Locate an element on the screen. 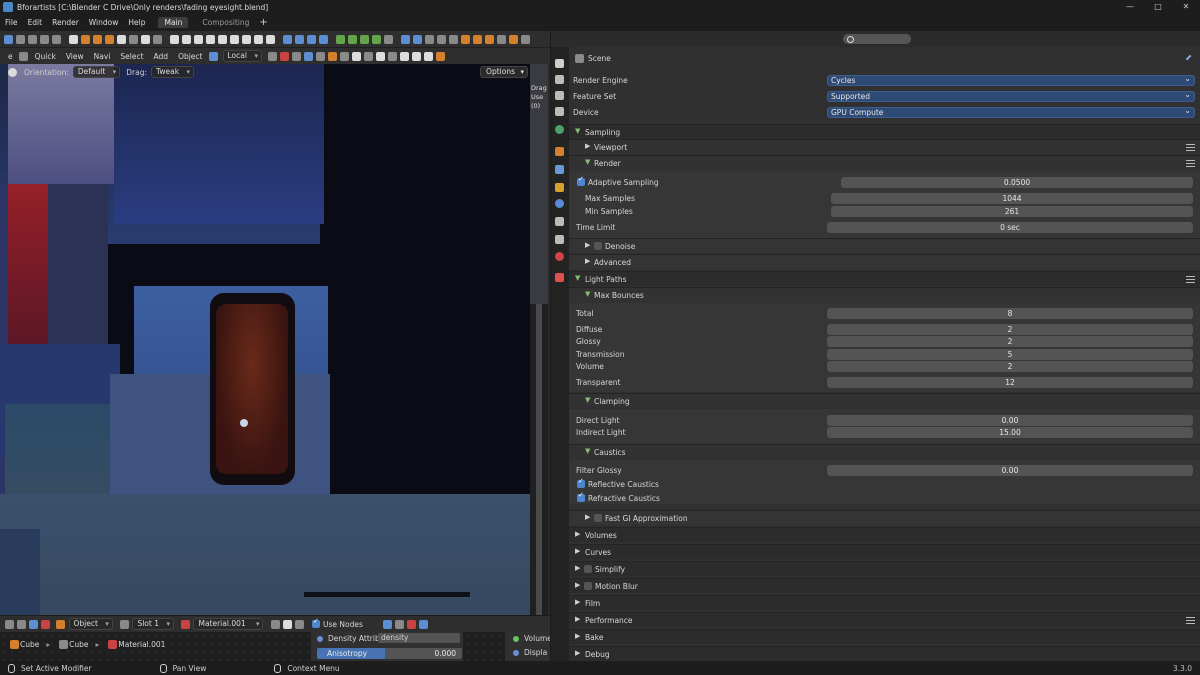 Image resolution: width=1200 pixels, height=675 pixels. indirect-light-field: 15.00 is located at coordinates (1010, 432).